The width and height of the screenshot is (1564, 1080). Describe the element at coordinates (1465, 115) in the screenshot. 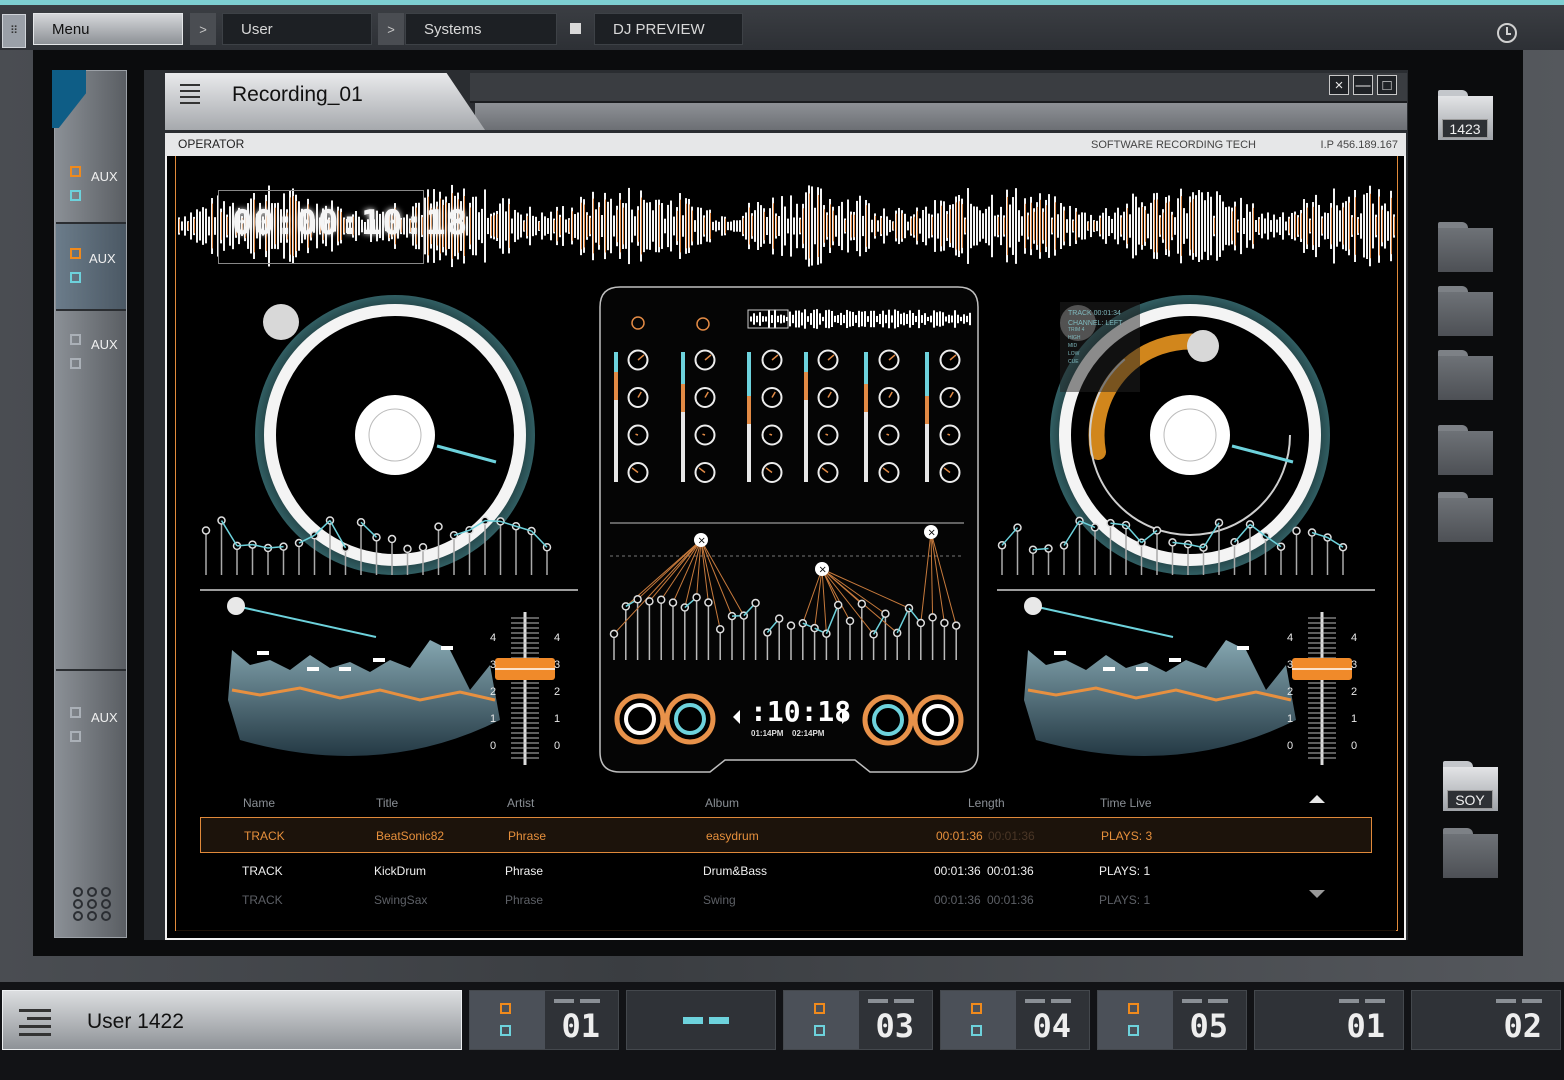

I see `folder-icon: 1423` at that location.